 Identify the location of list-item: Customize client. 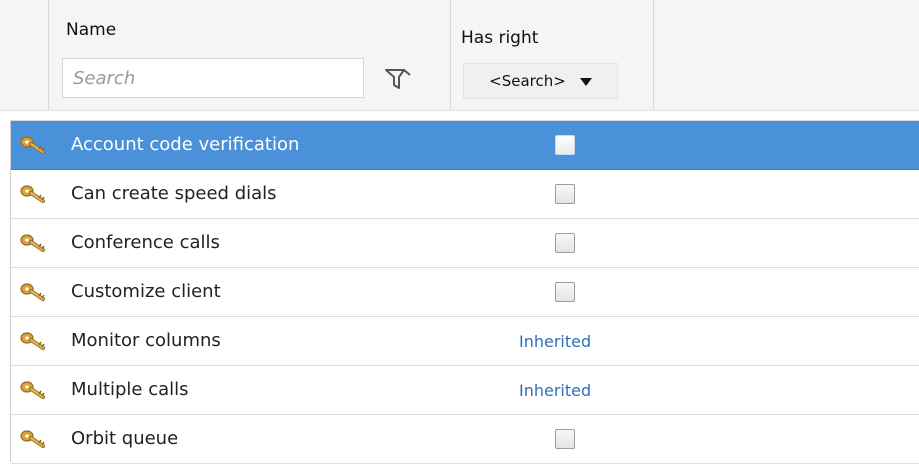
(465, 292).